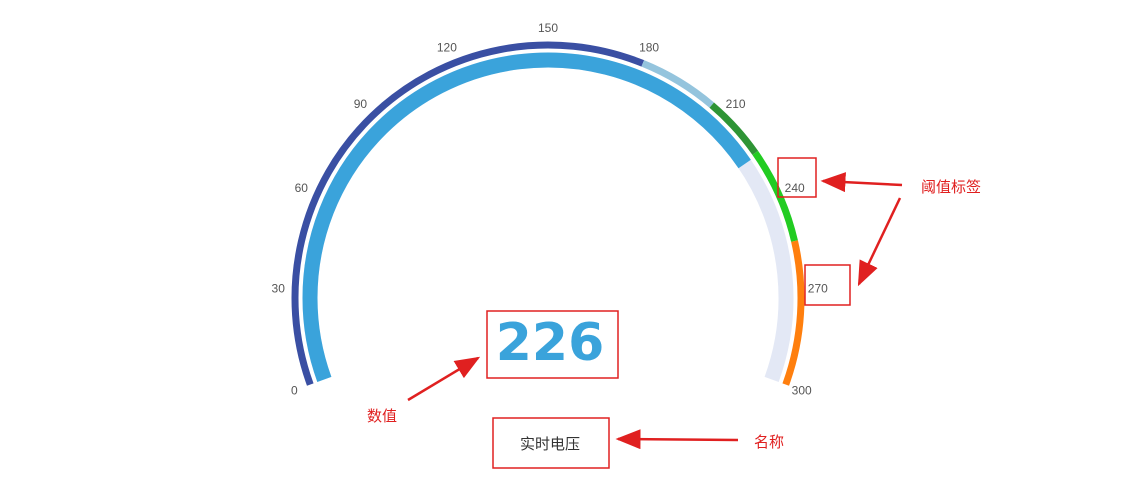  Describe the element at coordinates (802, 390) in the screenshot. I see `tick-label-300: 300` at that location.